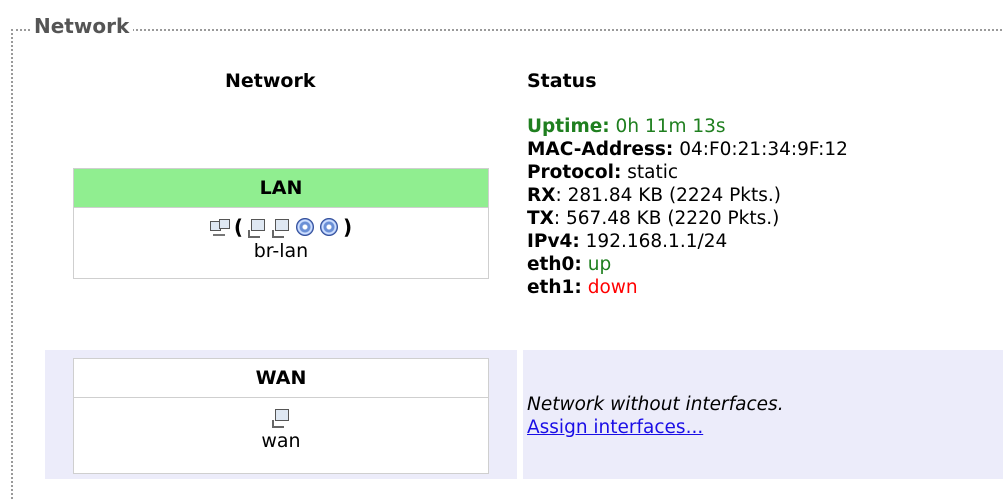 Image resolution: width=1003 pixels, height=499 pixels. Describe the element at coordinates (760, 149) in the screenshot. I see `mac-value: 04:F0:21:34:9F:12` at that location.